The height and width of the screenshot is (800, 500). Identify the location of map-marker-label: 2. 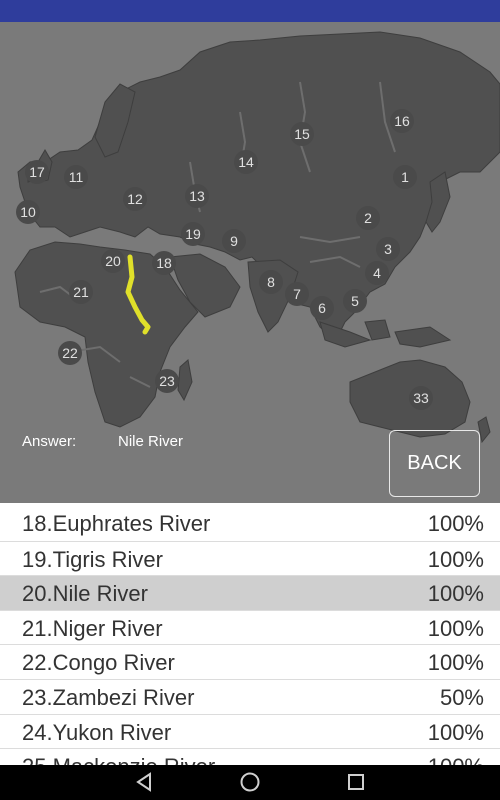
(368, 218).